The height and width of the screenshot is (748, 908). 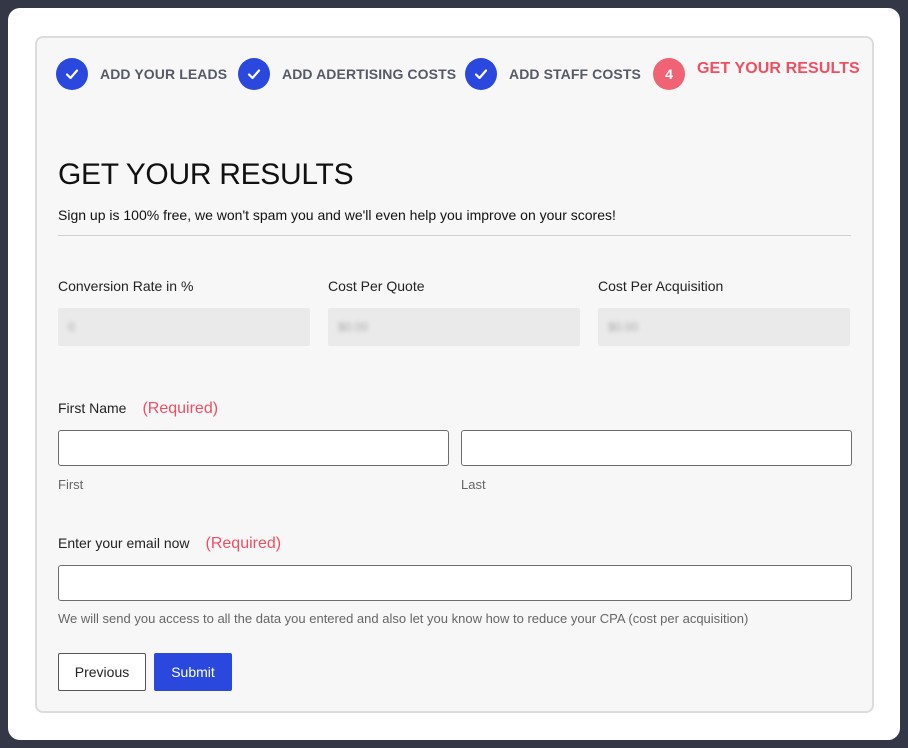 What do you see at coordinates (575, 74) in the screenshot?
I see `step-label: ADD STAFF COSTS` at bounding box center [575, 74].